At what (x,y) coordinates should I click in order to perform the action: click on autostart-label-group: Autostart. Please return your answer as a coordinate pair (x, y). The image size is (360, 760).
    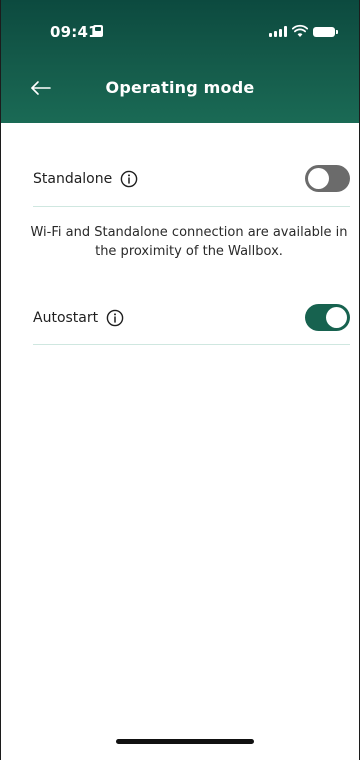
    Looking at the image, I should click on (78, 318).